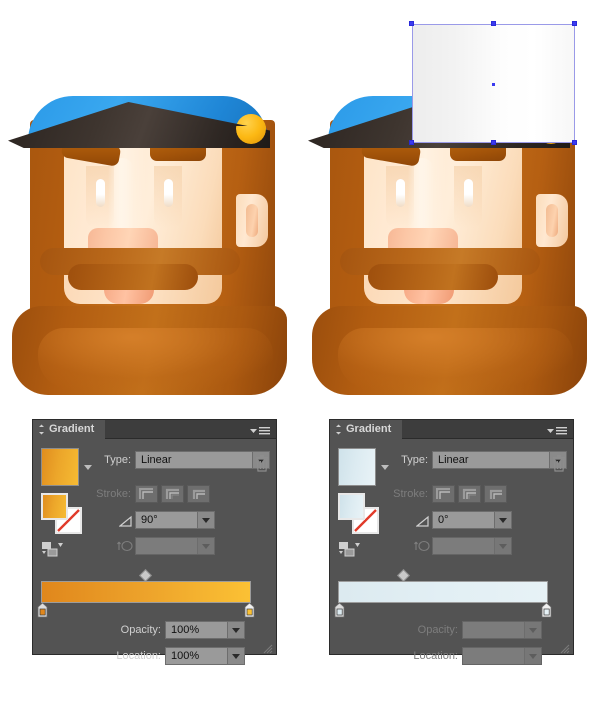  Describe the element at coordinates (205, 630) in the screenshot. I see `opacity-input: 100%` at that location.